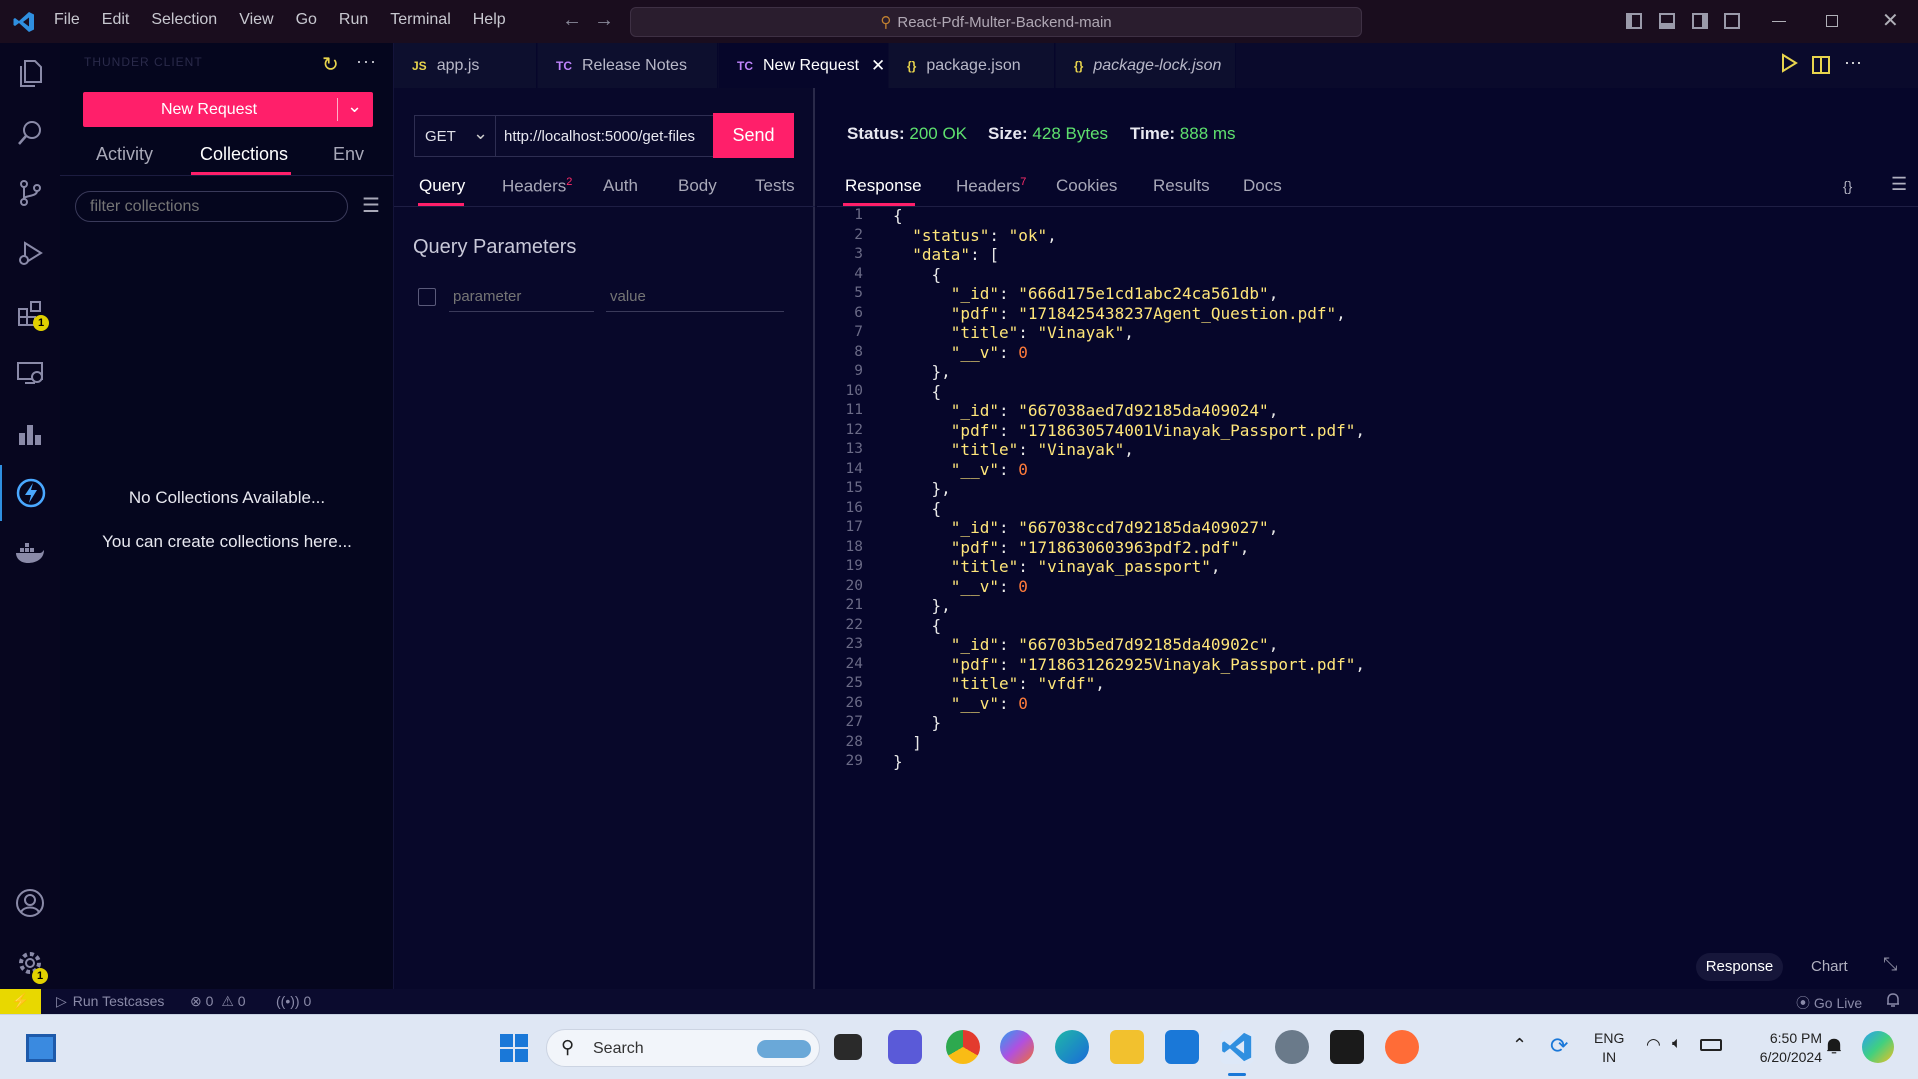  I want to click on file-explorer-icon, so click(1127, 1047).